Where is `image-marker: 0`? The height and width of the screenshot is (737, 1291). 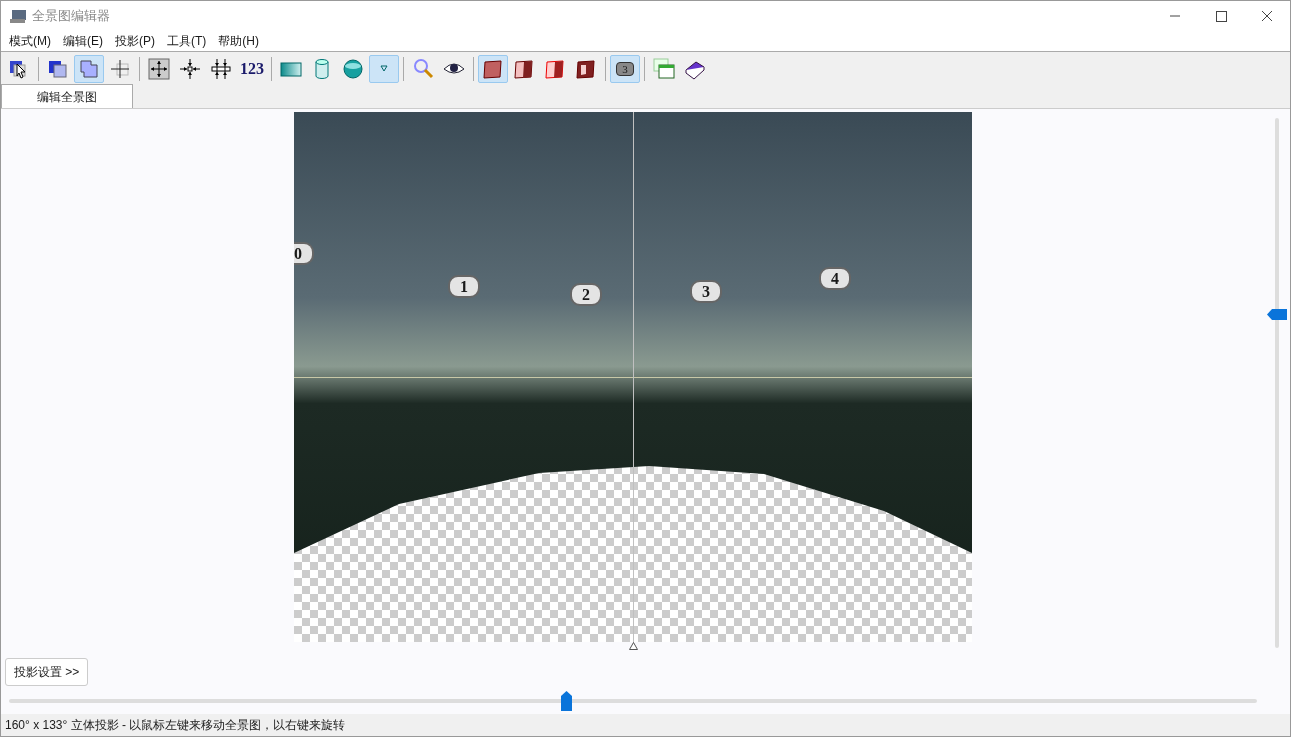
image-marker: 0 is located at coordinates (304, 253).